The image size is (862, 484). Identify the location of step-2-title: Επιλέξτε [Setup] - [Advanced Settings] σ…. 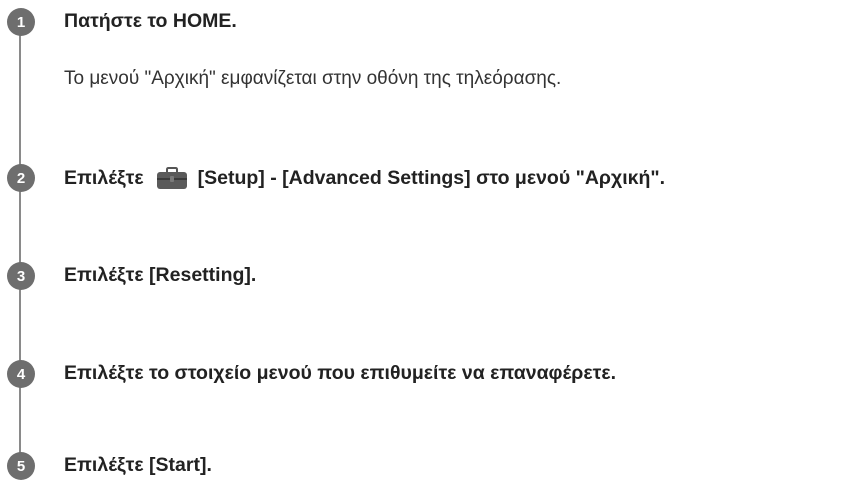
(364, 178).